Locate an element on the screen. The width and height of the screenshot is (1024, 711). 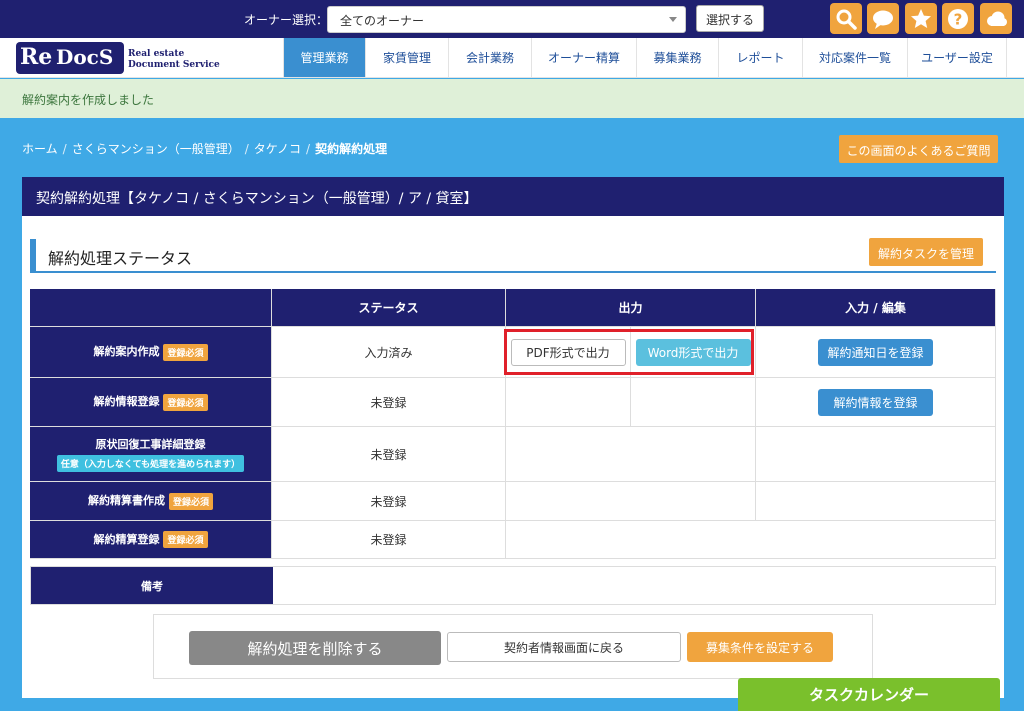
row-label-cell: 解約精算書作成 登録必須 is located at coordinates (151, 501).